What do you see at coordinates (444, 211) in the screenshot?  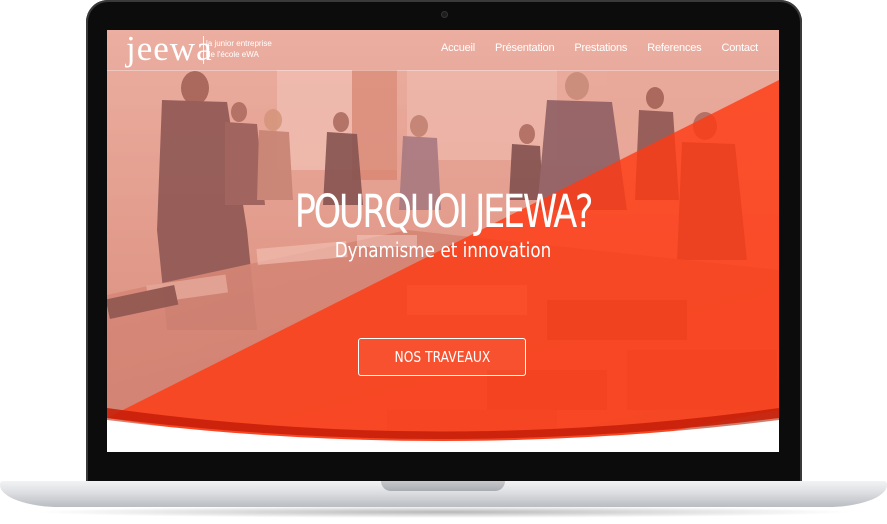 I see `hero-title: POURQUOI JEEWA?` at bounding box center [444, 211].